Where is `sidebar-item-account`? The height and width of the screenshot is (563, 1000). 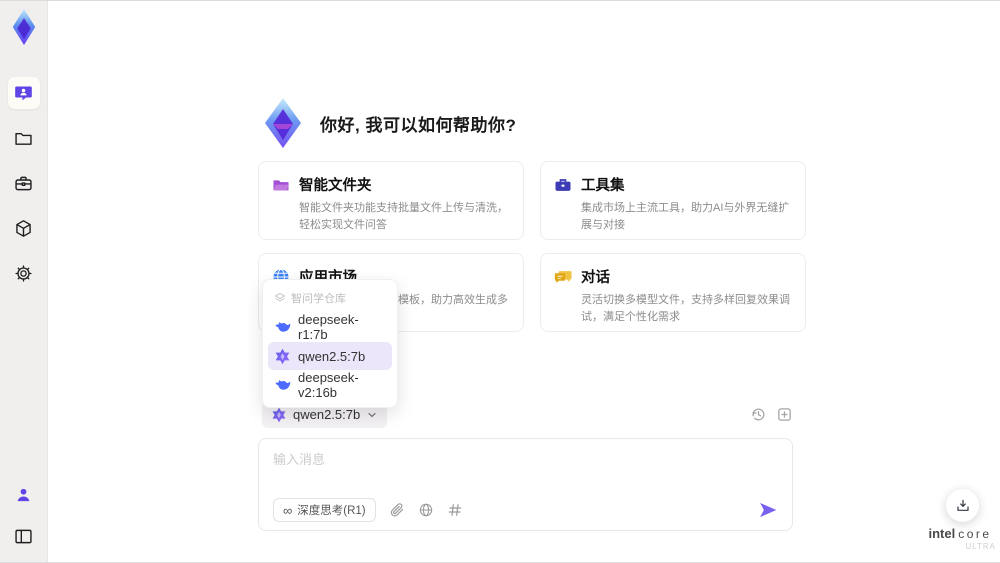
sidebar-item-account is located at coordinates (24, 494).